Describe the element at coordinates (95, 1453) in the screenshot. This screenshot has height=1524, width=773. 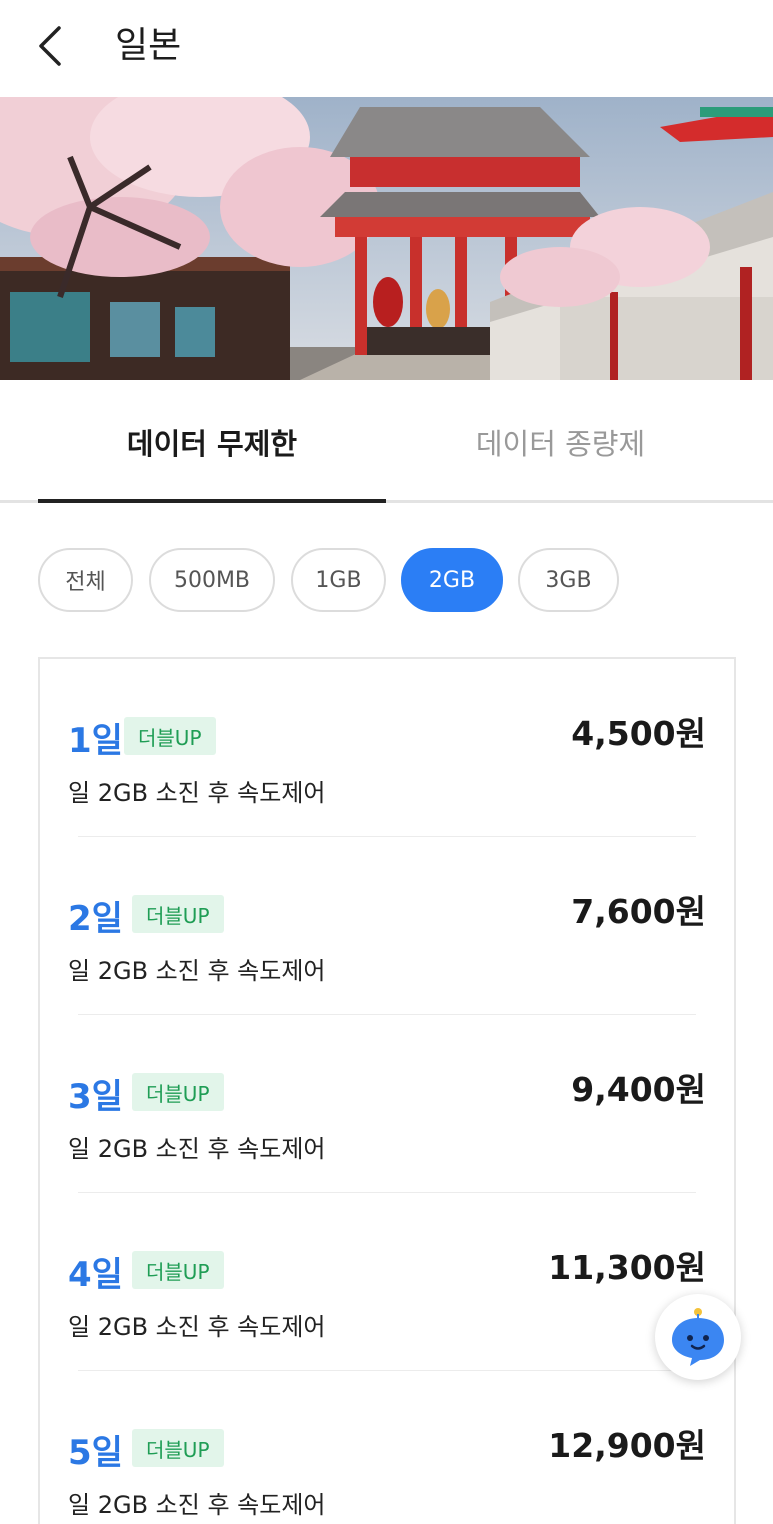
I see `plan-days: 5일` at that location.